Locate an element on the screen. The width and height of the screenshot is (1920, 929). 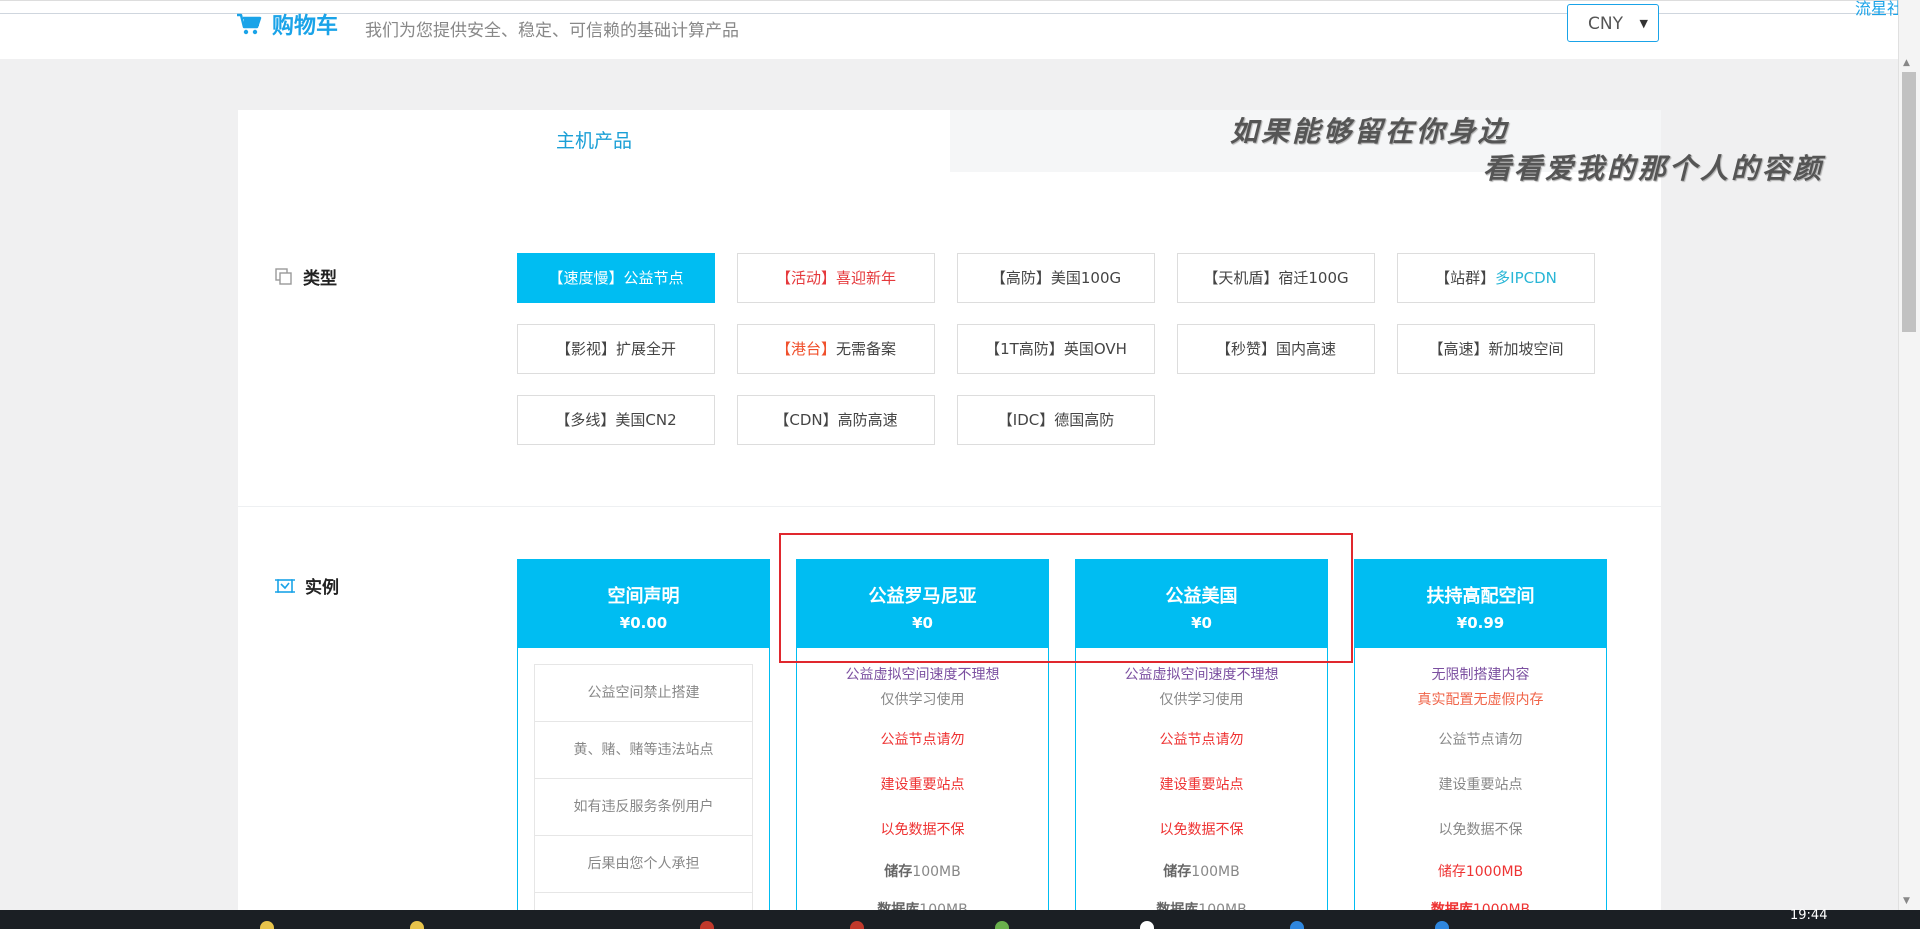
list-item: 公益虚拟空间速度不理想 is located at coordinates (922, 675).